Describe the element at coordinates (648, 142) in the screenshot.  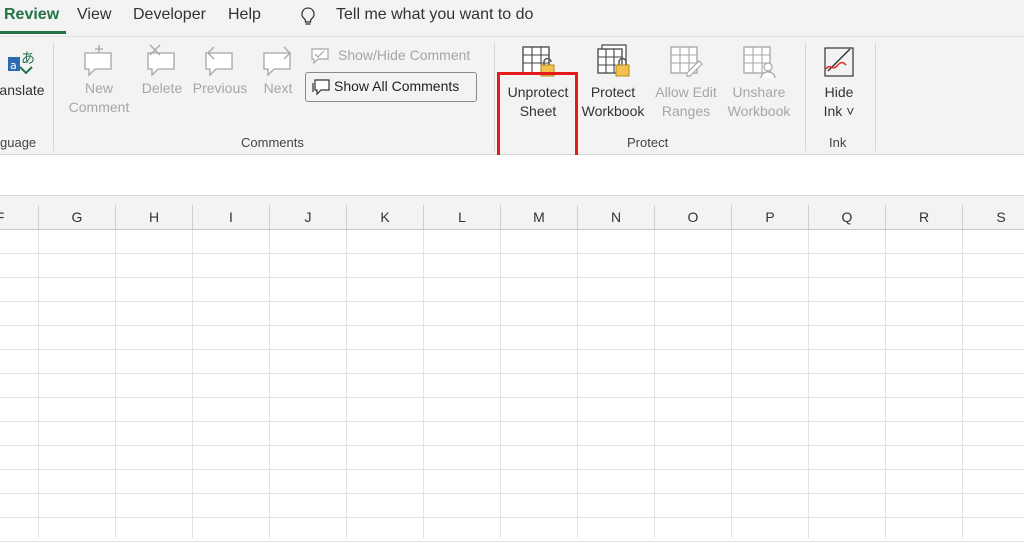
I see `protect-group-label: Protect` at that location.